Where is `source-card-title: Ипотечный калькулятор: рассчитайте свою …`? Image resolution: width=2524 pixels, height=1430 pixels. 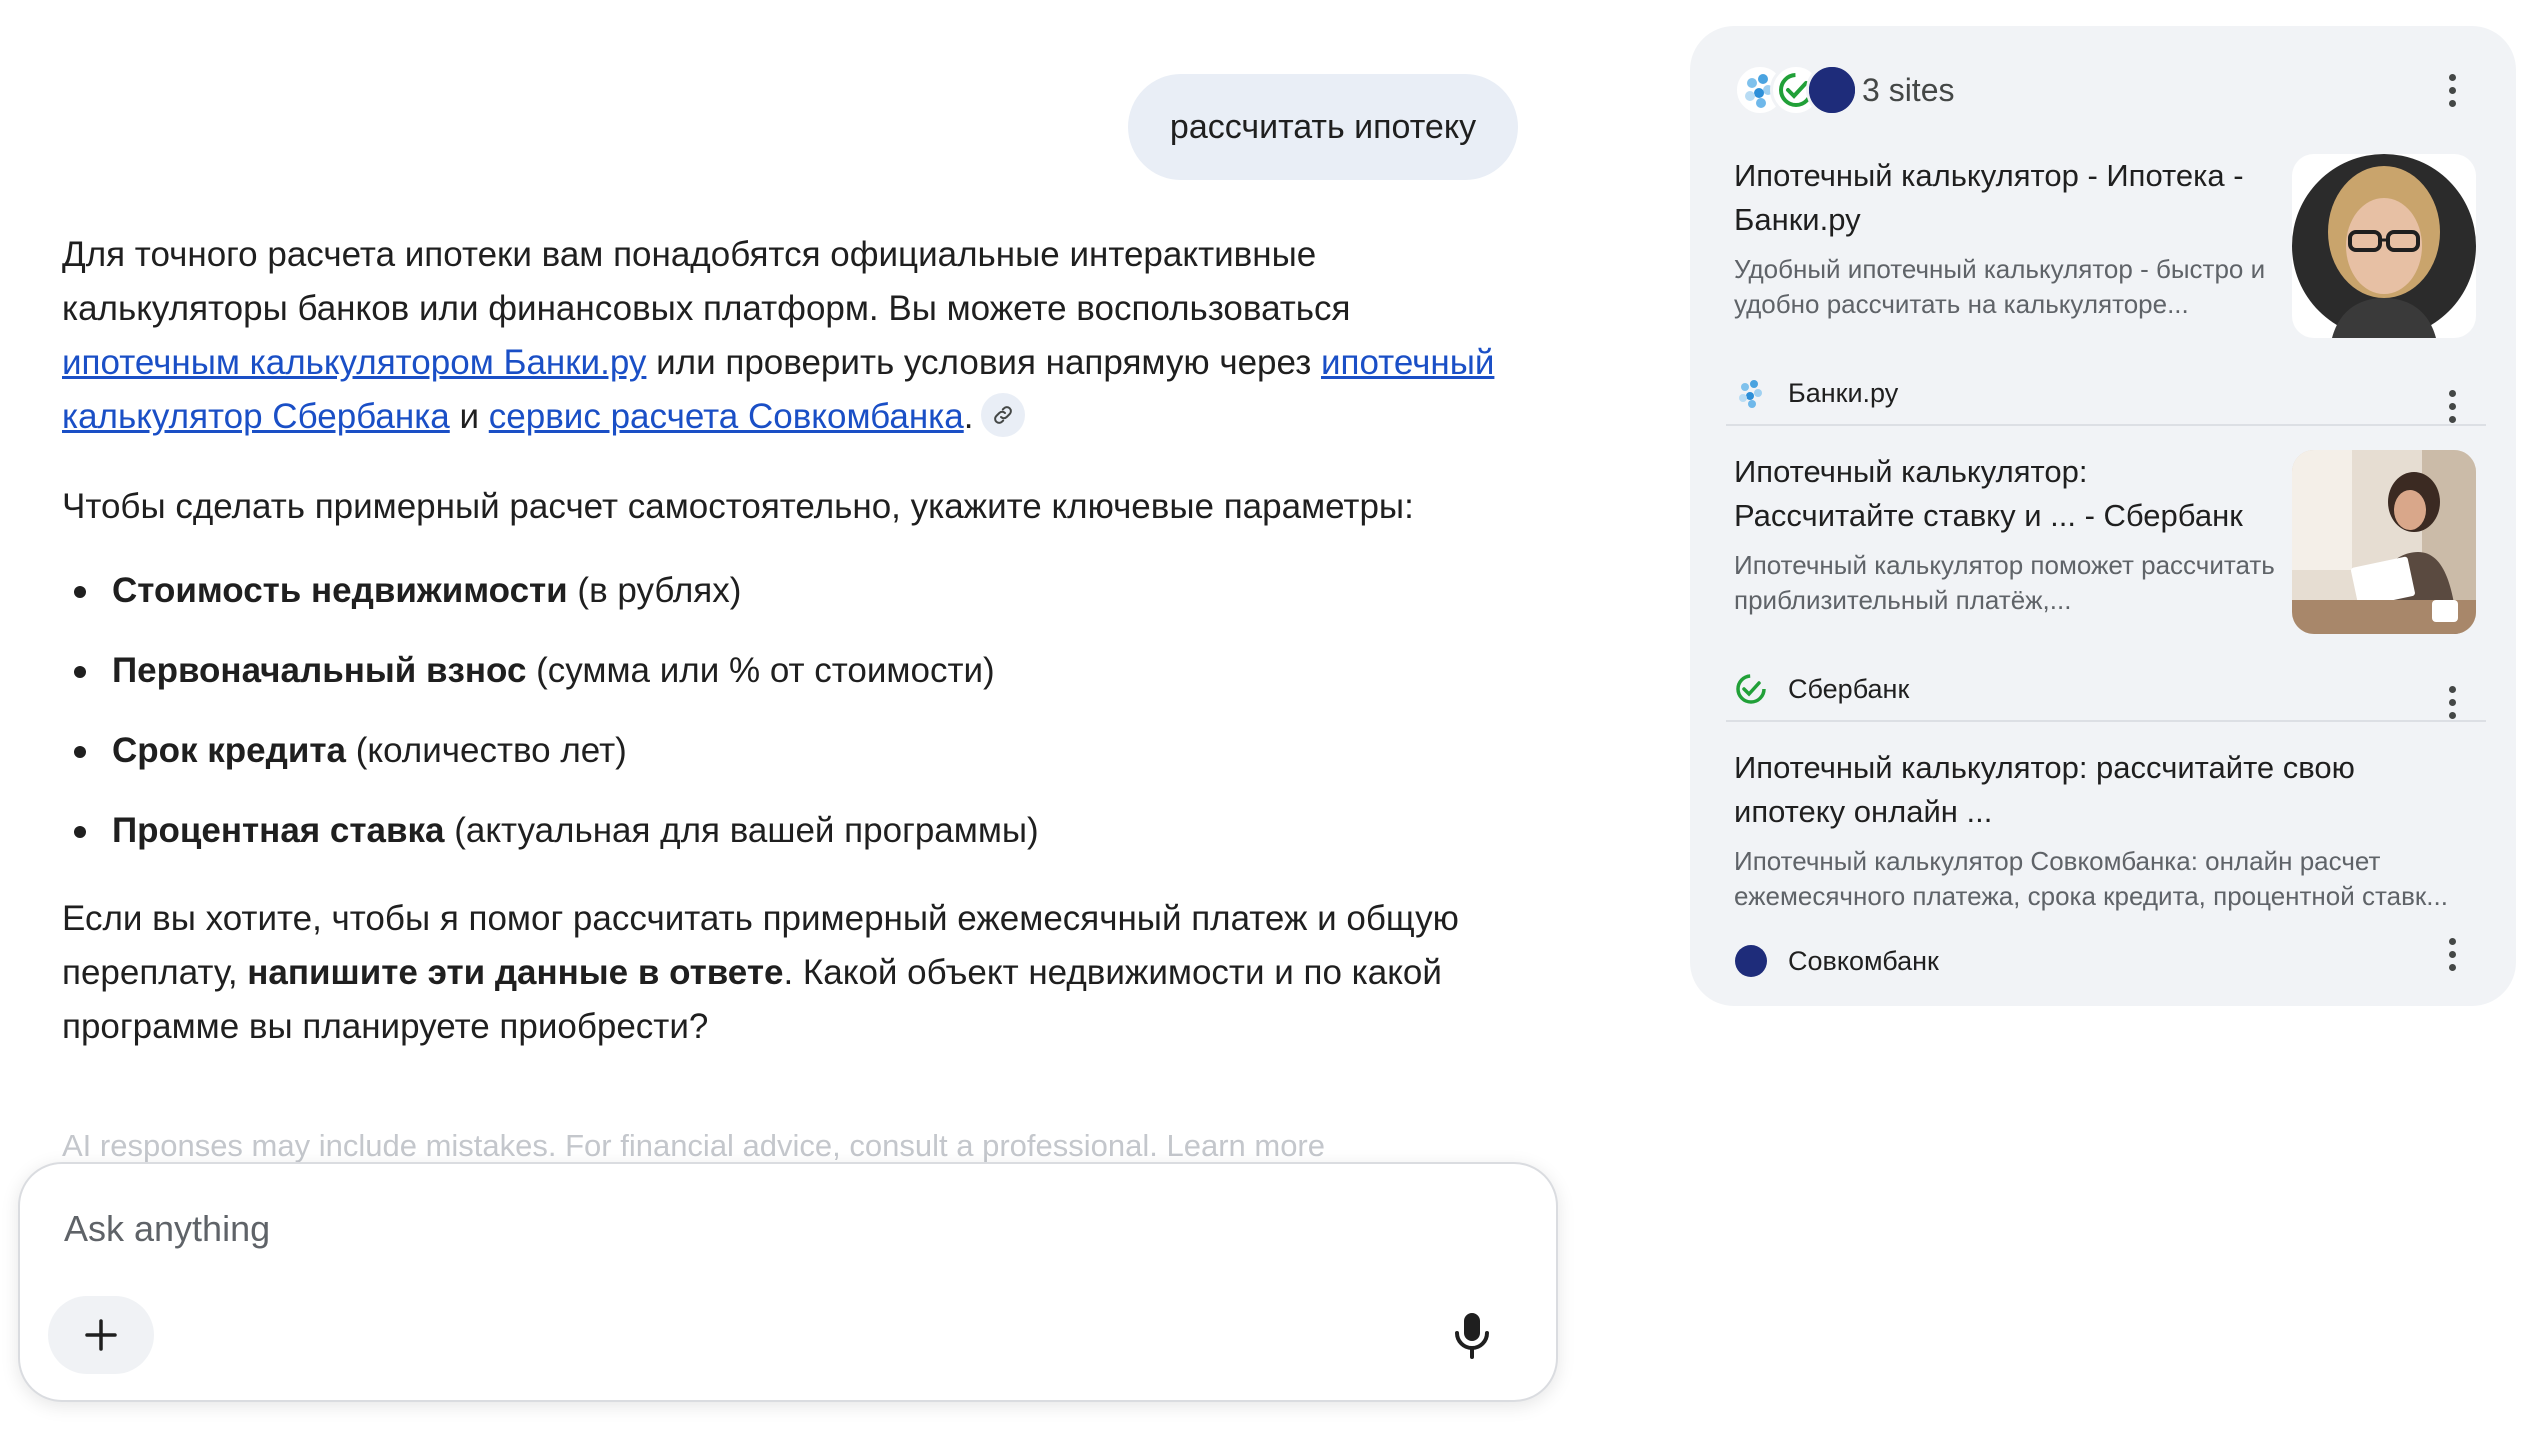
source-card-title: Ипотечный калькулятор: рассчитайте свою … is located at coordinates (2104, 790).